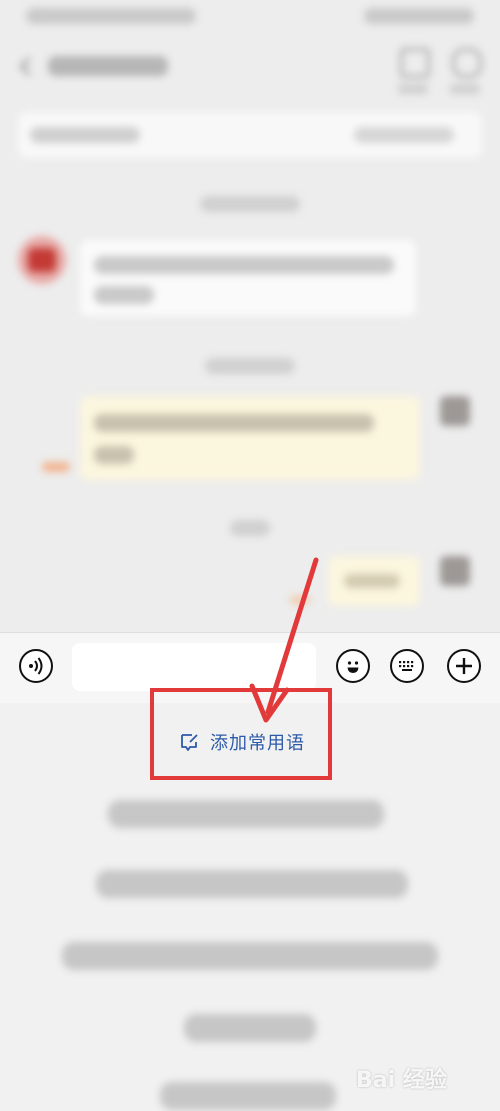 Image resolution: width=500 pixels, height=1111 pixels. I want to click on plus-icon, so click(464, 666).